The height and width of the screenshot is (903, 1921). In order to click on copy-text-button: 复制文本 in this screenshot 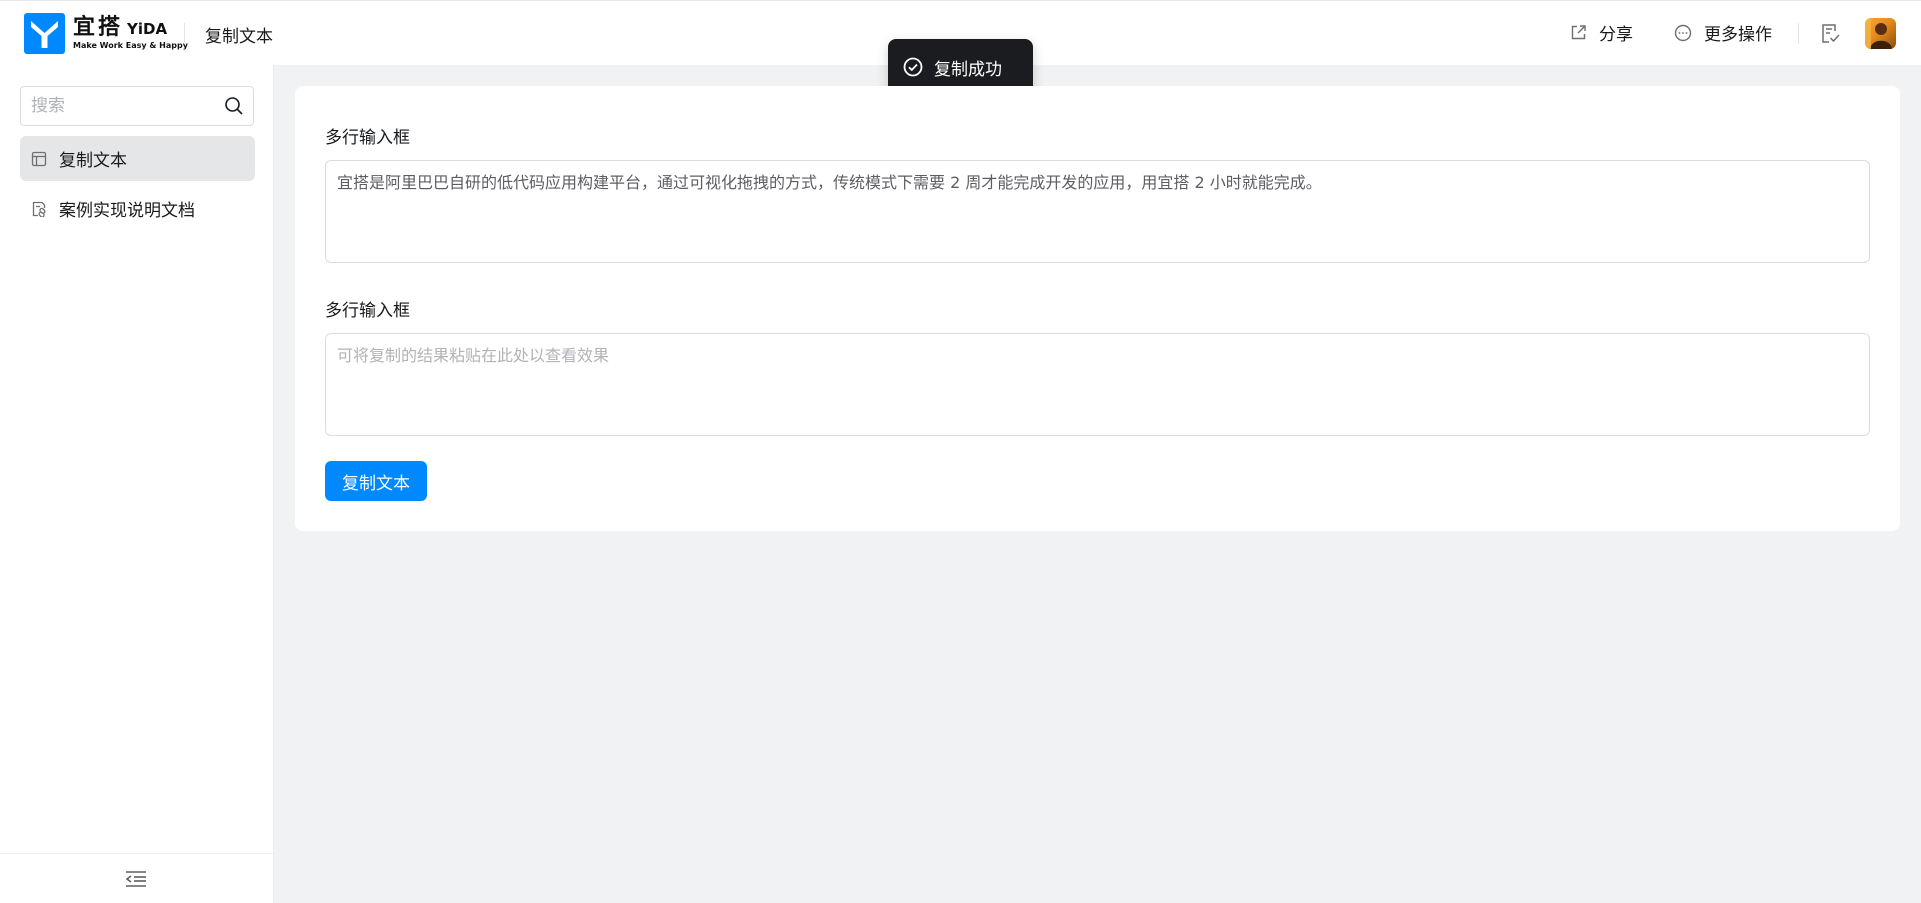, I will do `click(376, 481)`.